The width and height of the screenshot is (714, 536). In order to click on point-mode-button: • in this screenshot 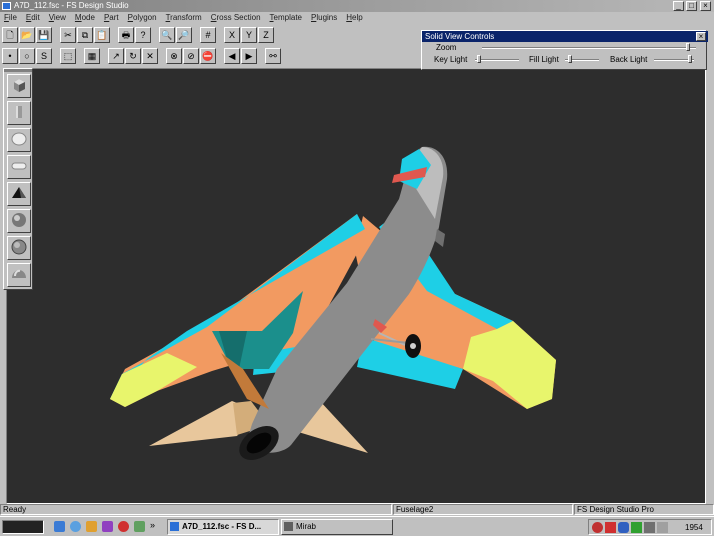, I will do `click(10, 56)`.